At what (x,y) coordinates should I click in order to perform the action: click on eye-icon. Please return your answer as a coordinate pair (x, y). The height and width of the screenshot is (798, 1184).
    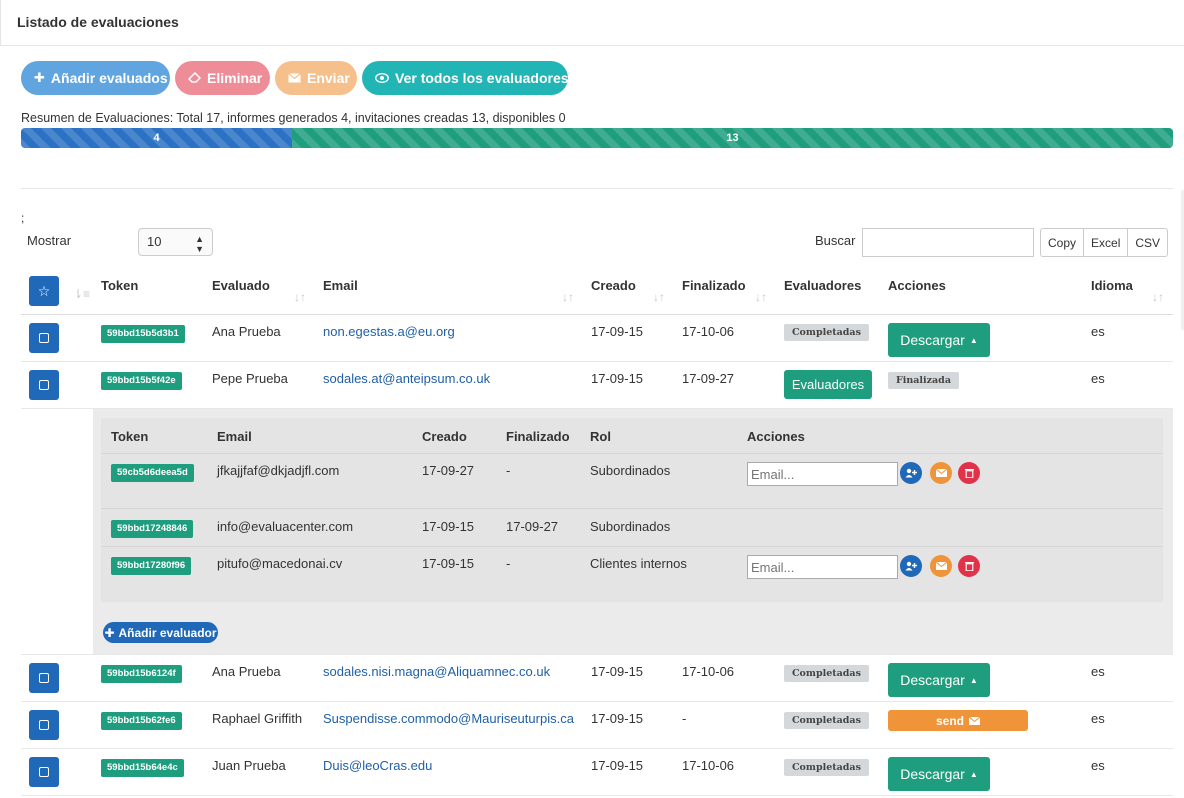
    Looking at the image, I should click on (382, 78).